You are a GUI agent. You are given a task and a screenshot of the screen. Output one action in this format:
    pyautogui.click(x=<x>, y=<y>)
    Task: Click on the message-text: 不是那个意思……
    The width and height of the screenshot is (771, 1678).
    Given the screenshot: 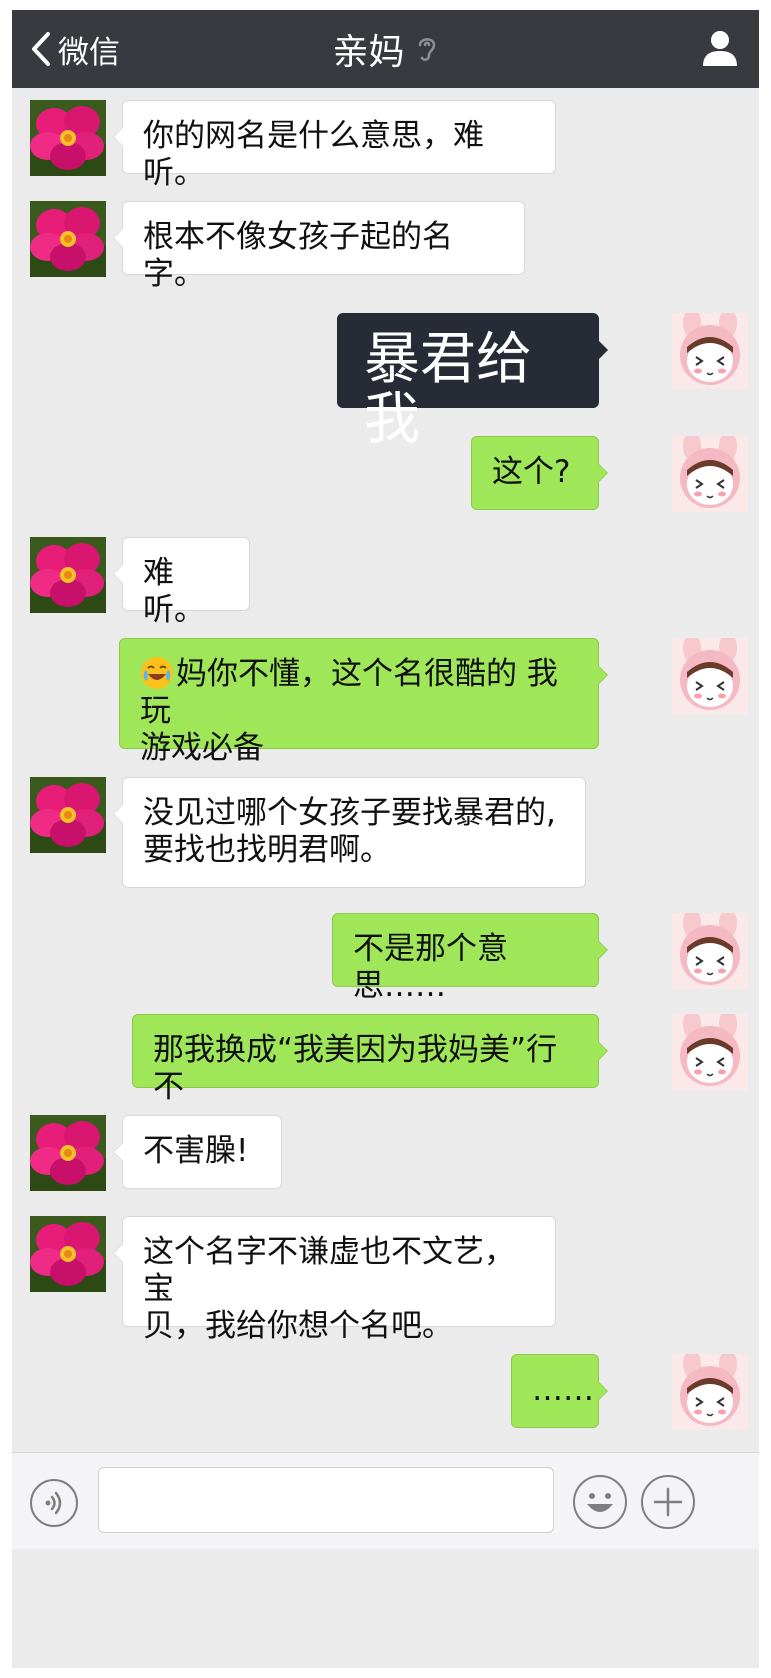 What is the action you would take?
    pyautogui.click(x=430, y=967)
    